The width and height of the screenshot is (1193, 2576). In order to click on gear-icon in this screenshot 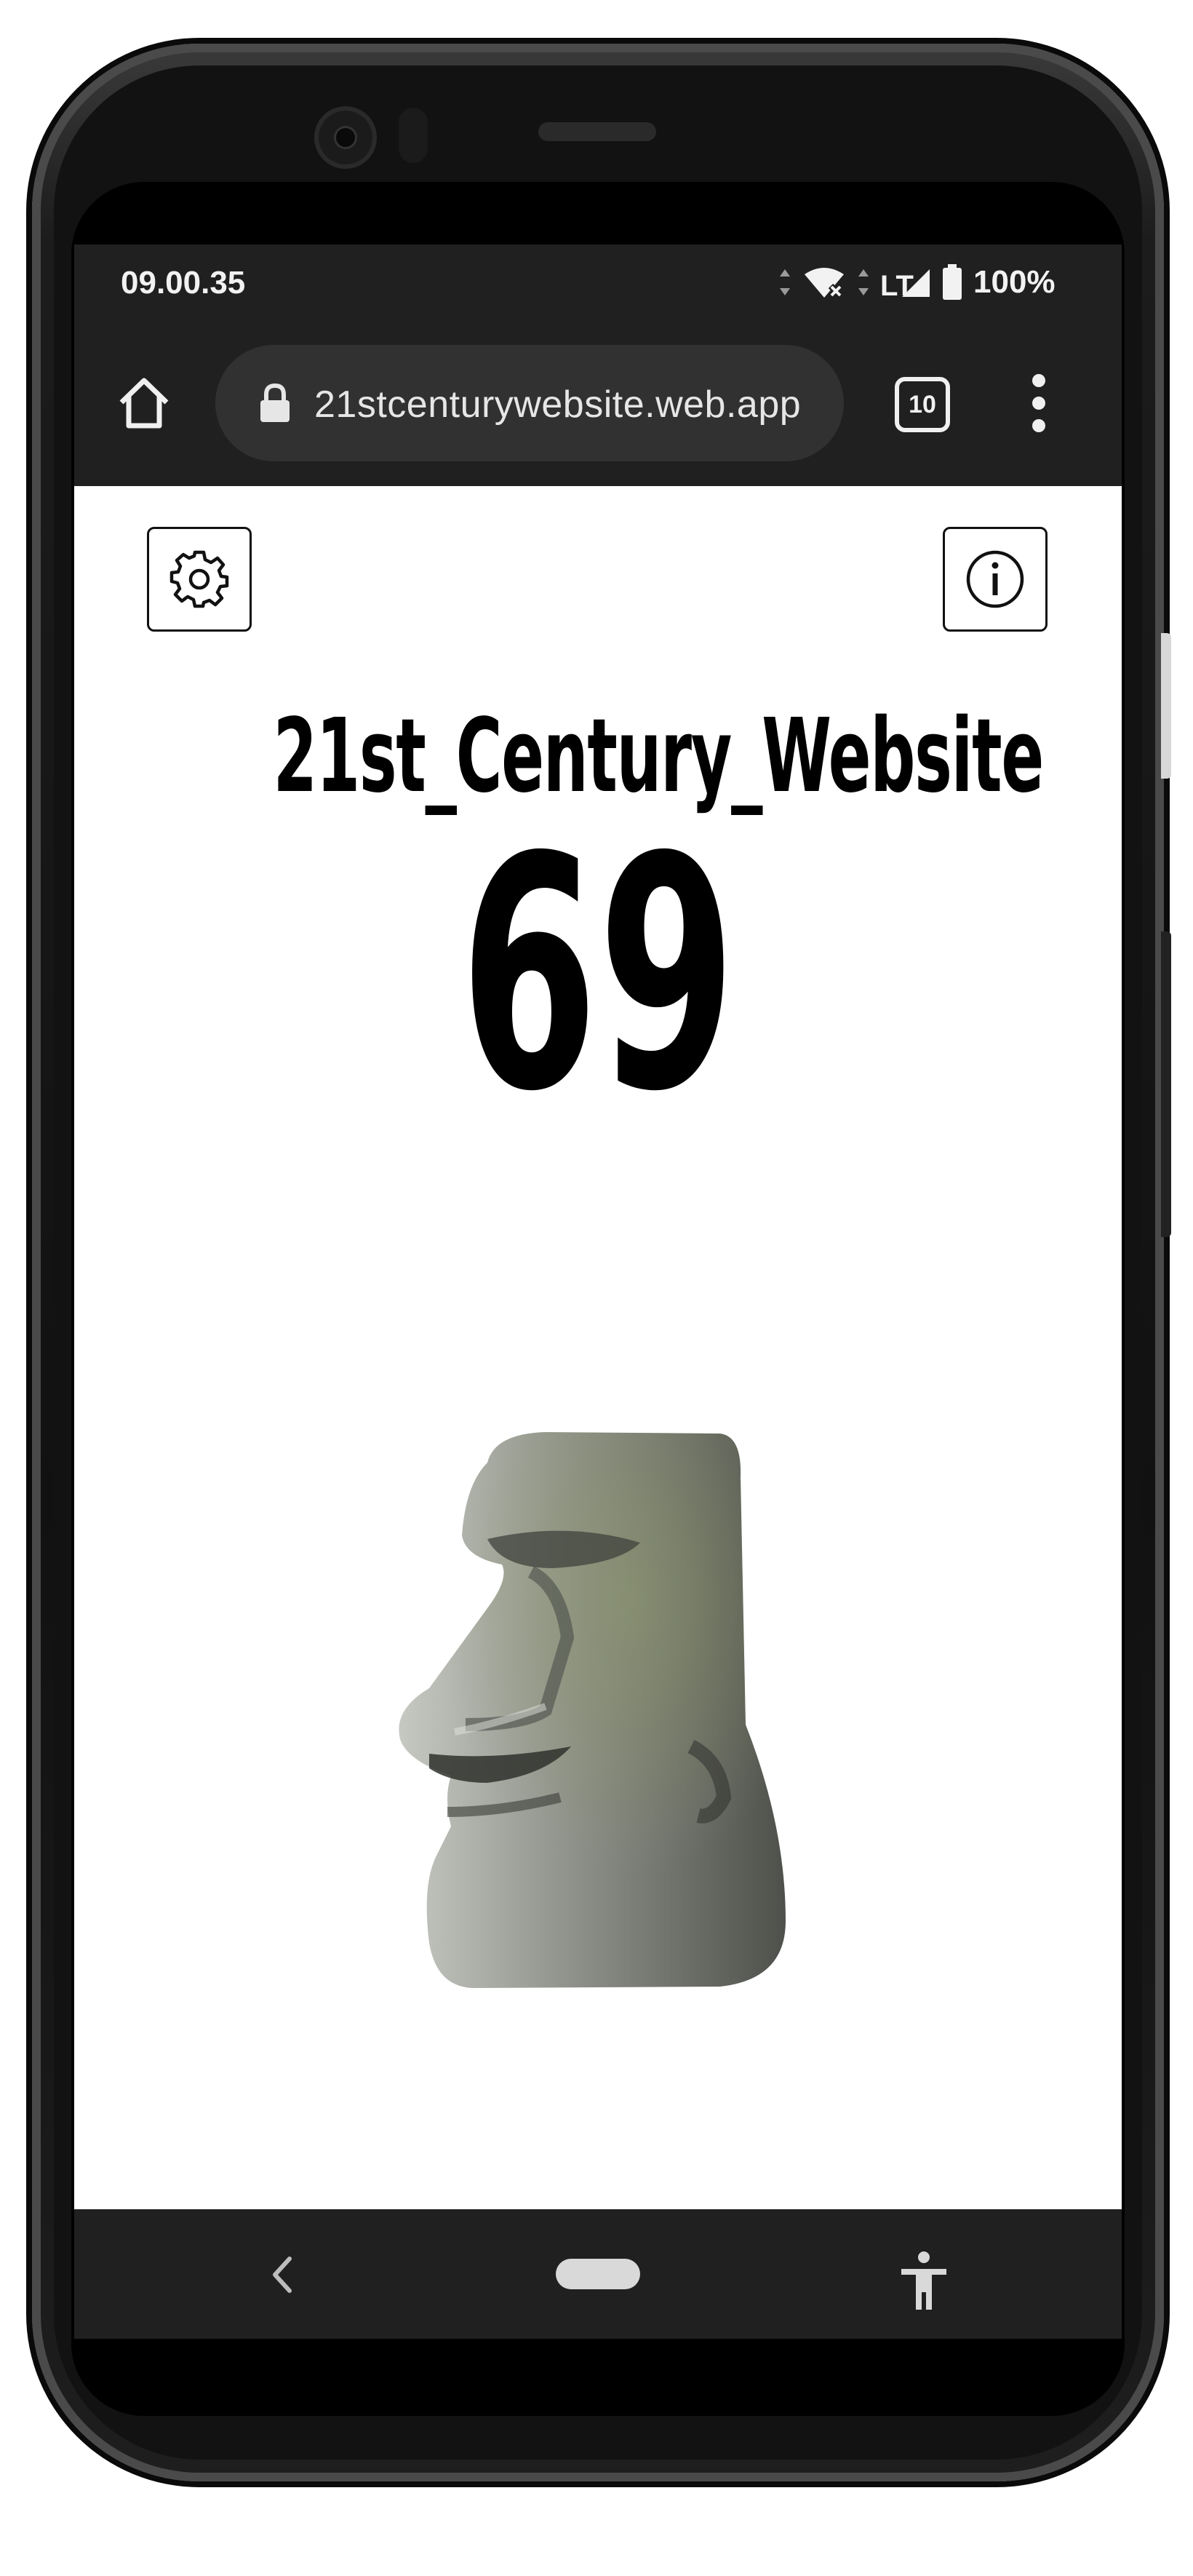, I will do `click(199, 579)`.